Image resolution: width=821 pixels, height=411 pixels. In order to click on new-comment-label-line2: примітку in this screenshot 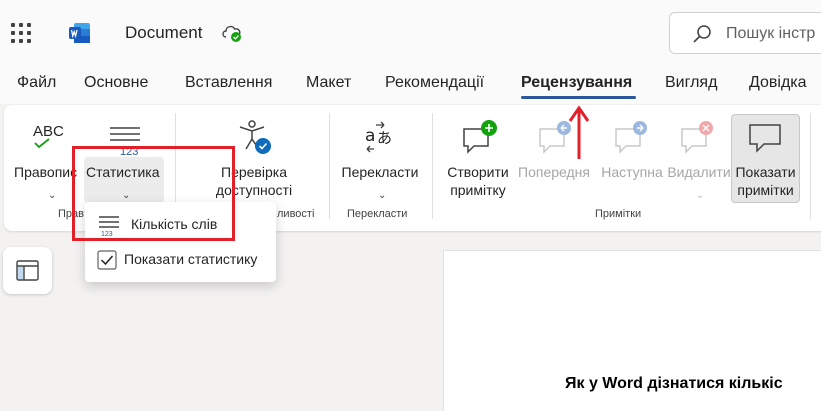, I will do `click(478, 190)`.